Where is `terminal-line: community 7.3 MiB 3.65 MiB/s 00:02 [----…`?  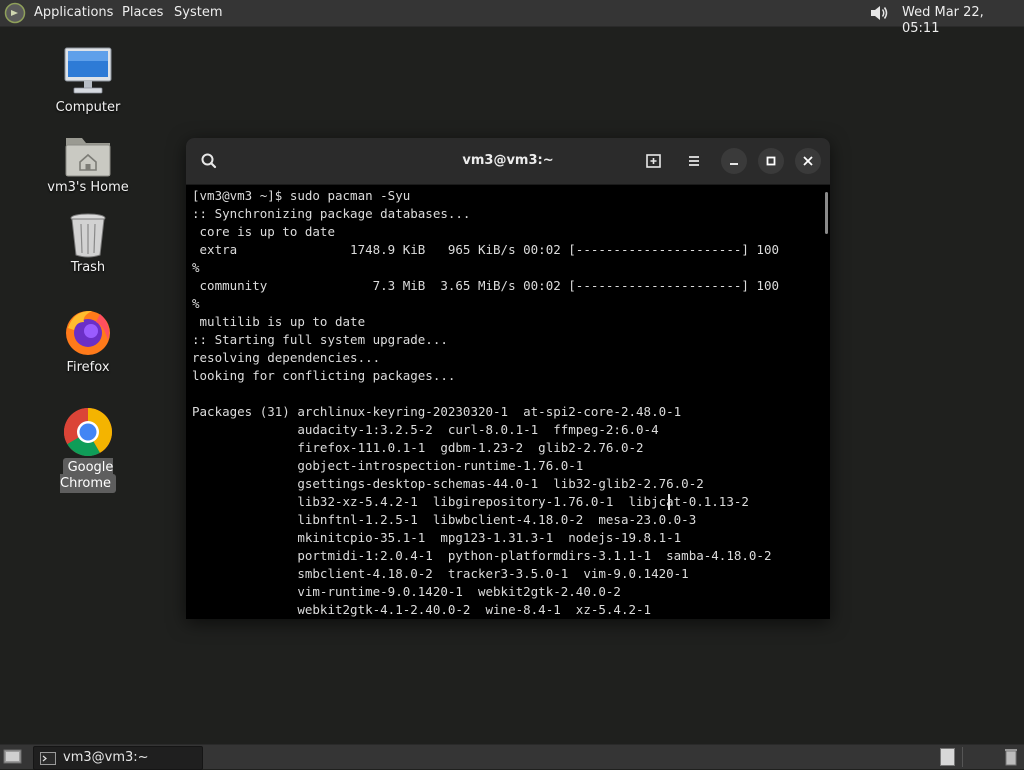 terminal-line: community 7.3 MiB 3.65 MiB/s 00:02 [----… is located at coordinates (485, 285).